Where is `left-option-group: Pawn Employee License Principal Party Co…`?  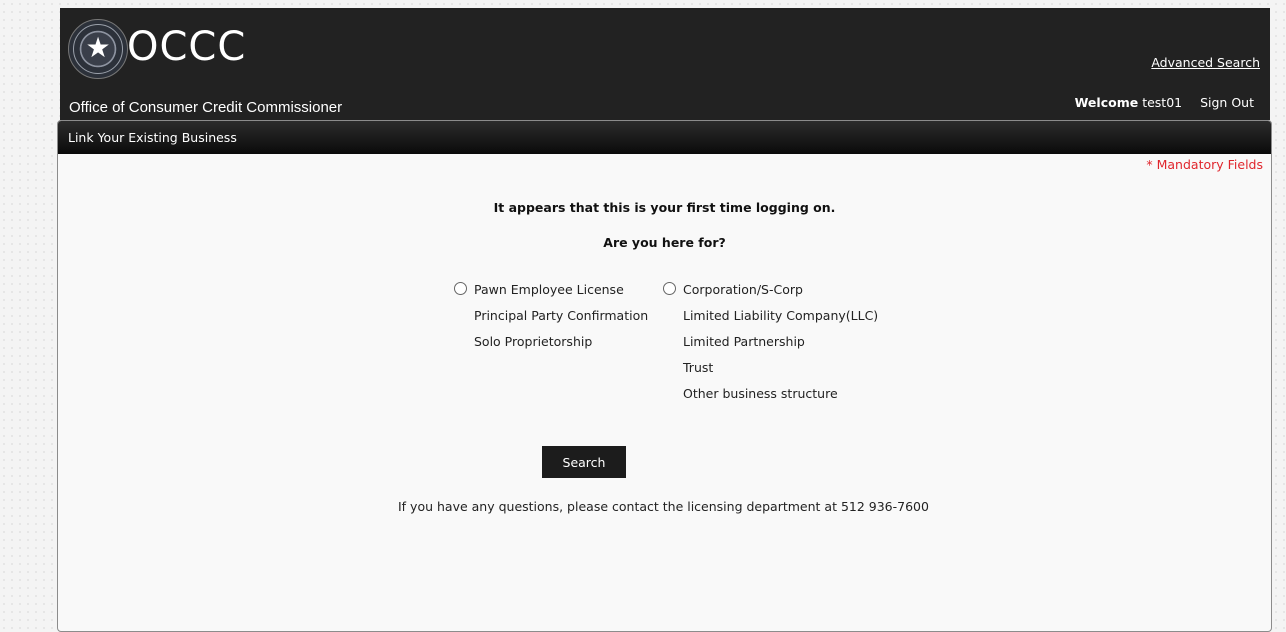
left-option-group: Pawn Employee License Principal Party Co… is located at coordinates (551, 321).